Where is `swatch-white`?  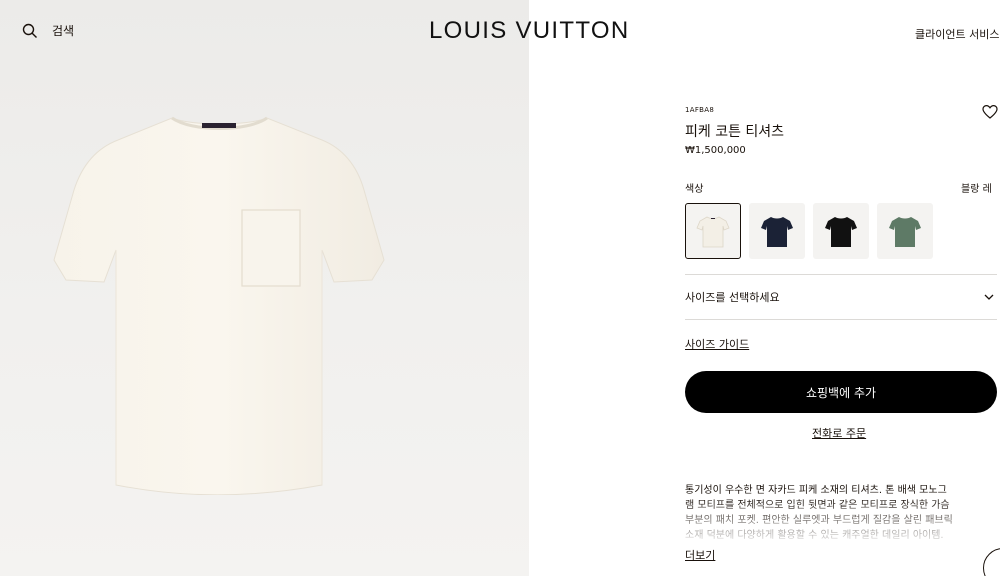 swatch-white is located at coordinates (713, 231).